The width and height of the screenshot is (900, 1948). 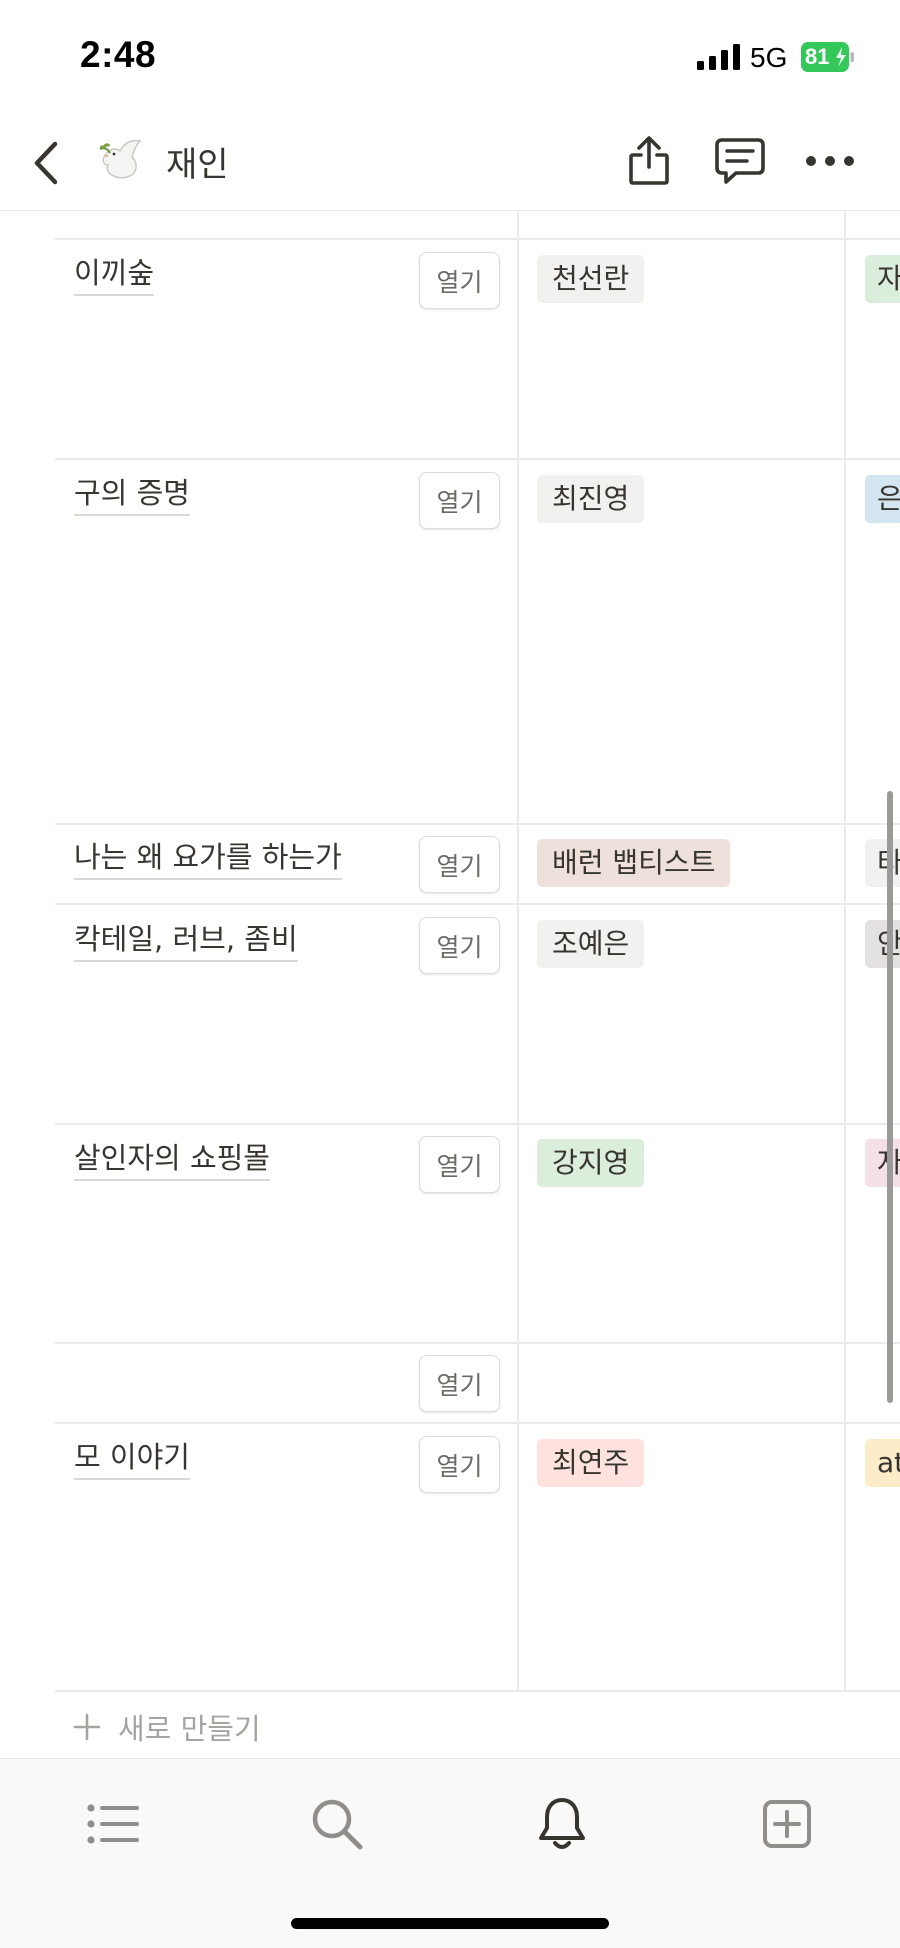 What do you see at coordinates (882, 499) in the screenshot?
I see `next-column-tag: 은` at bounding box center [882, 499].